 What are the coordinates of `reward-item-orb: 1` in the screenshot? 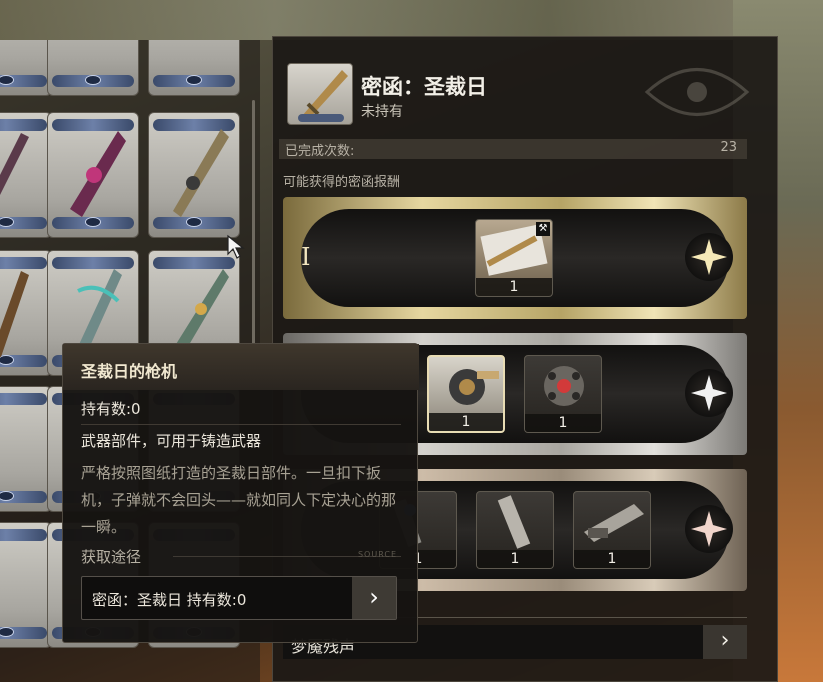 It's located at (563, 394).